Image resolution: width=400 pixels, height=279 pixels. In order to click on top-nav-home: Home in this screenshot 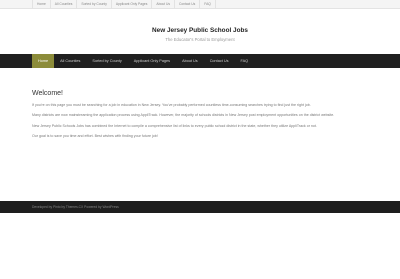, I will do `click(41, 4)`.